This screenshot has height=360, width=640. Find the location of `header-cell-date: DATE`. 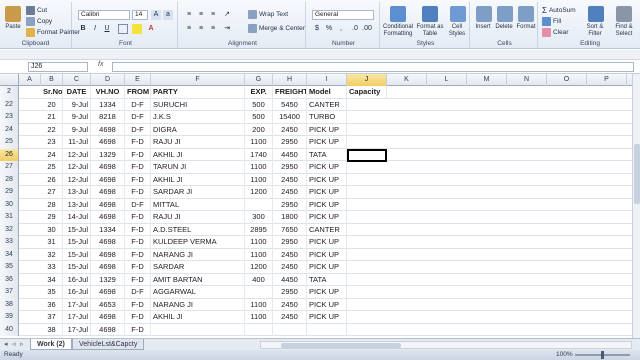

header-cell-date: DATE is located at coordinates (77, 92).